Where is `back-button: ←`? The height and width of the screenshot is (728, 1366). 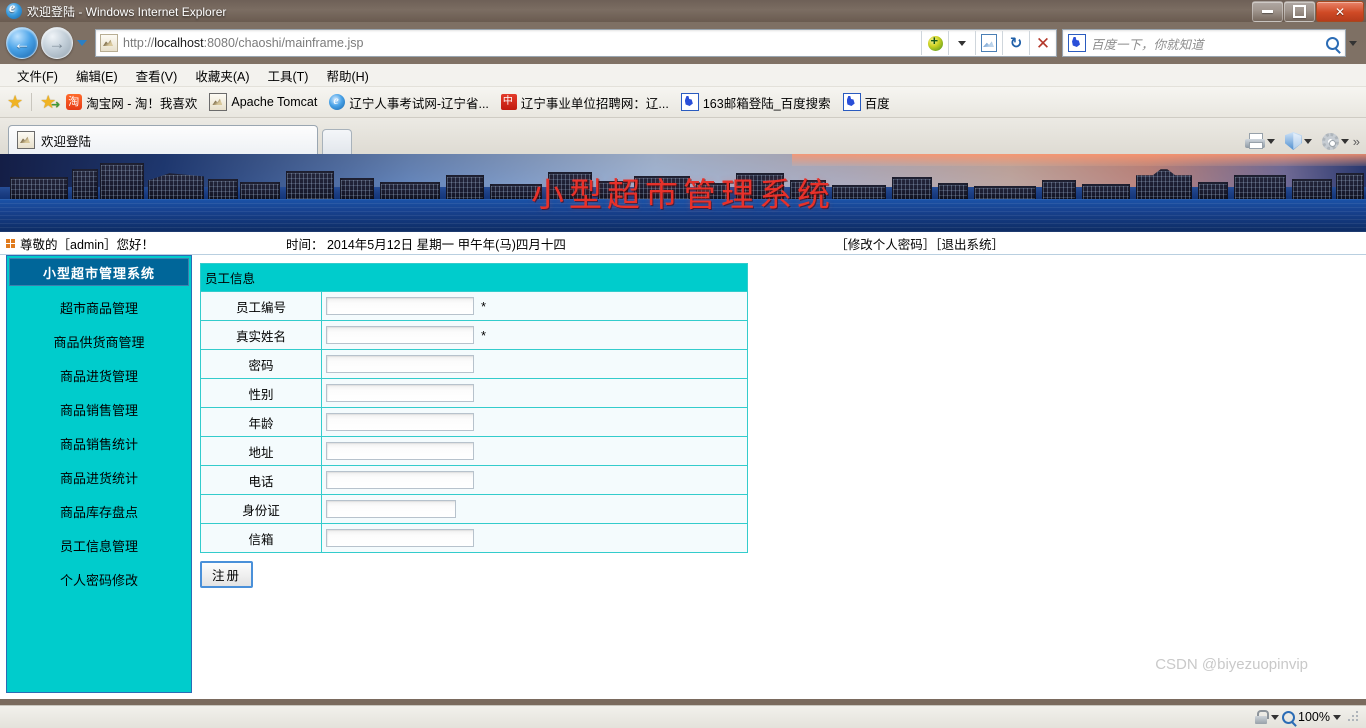 back-button: ← is located at coordinates (22, 43).